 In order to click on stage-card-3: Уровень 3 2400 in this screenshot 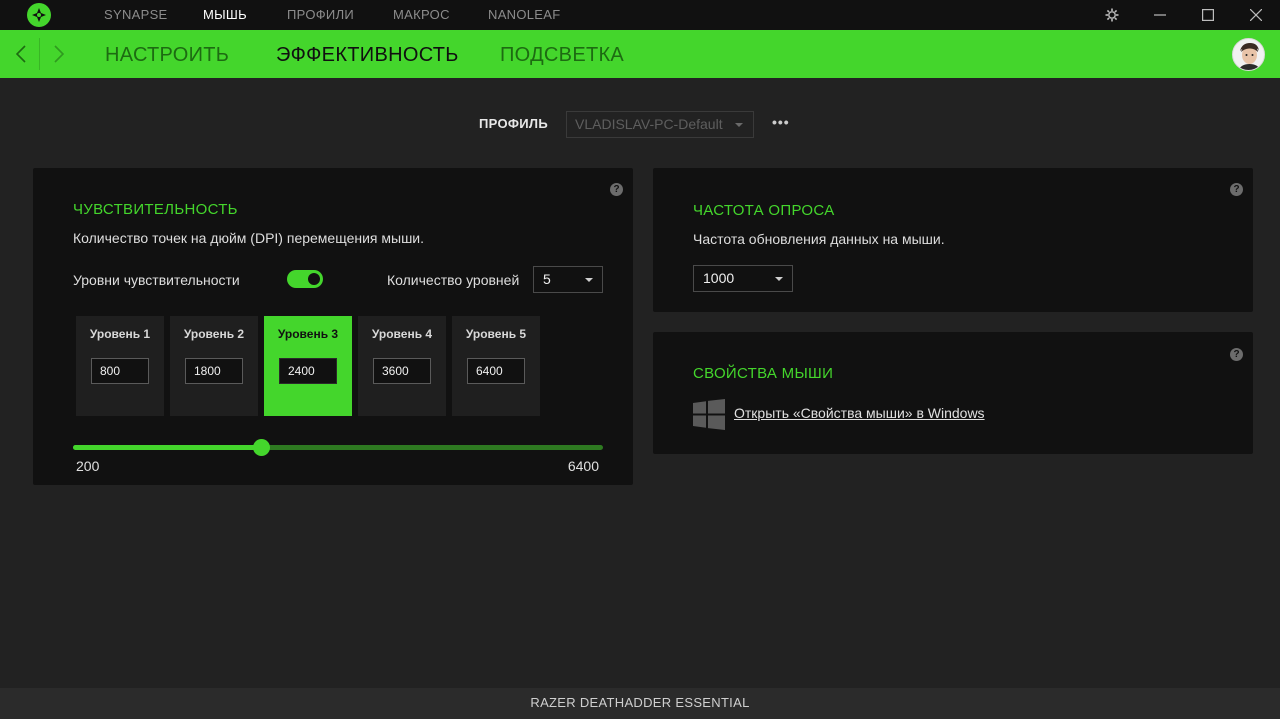, I will do `click(308, 366)`.